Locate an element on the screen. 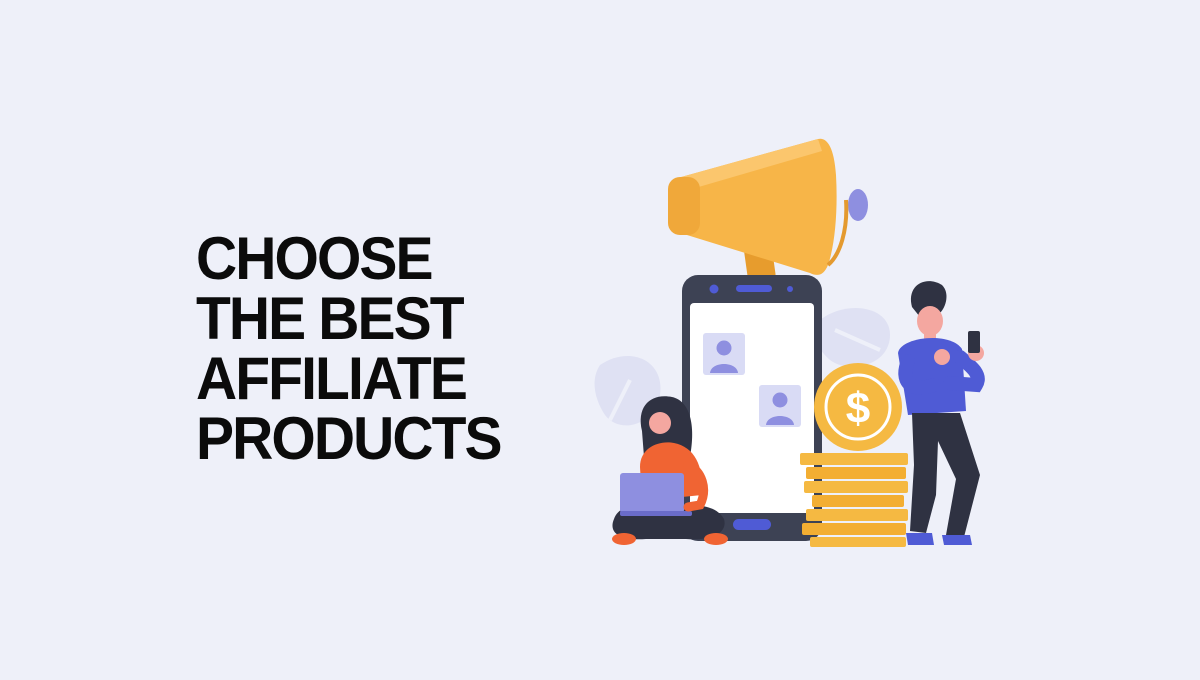 Image resolution: width=1200 pixels, height=680 pixels. headline-line-4: PRODUCTS is located at coordinates (349, 438).